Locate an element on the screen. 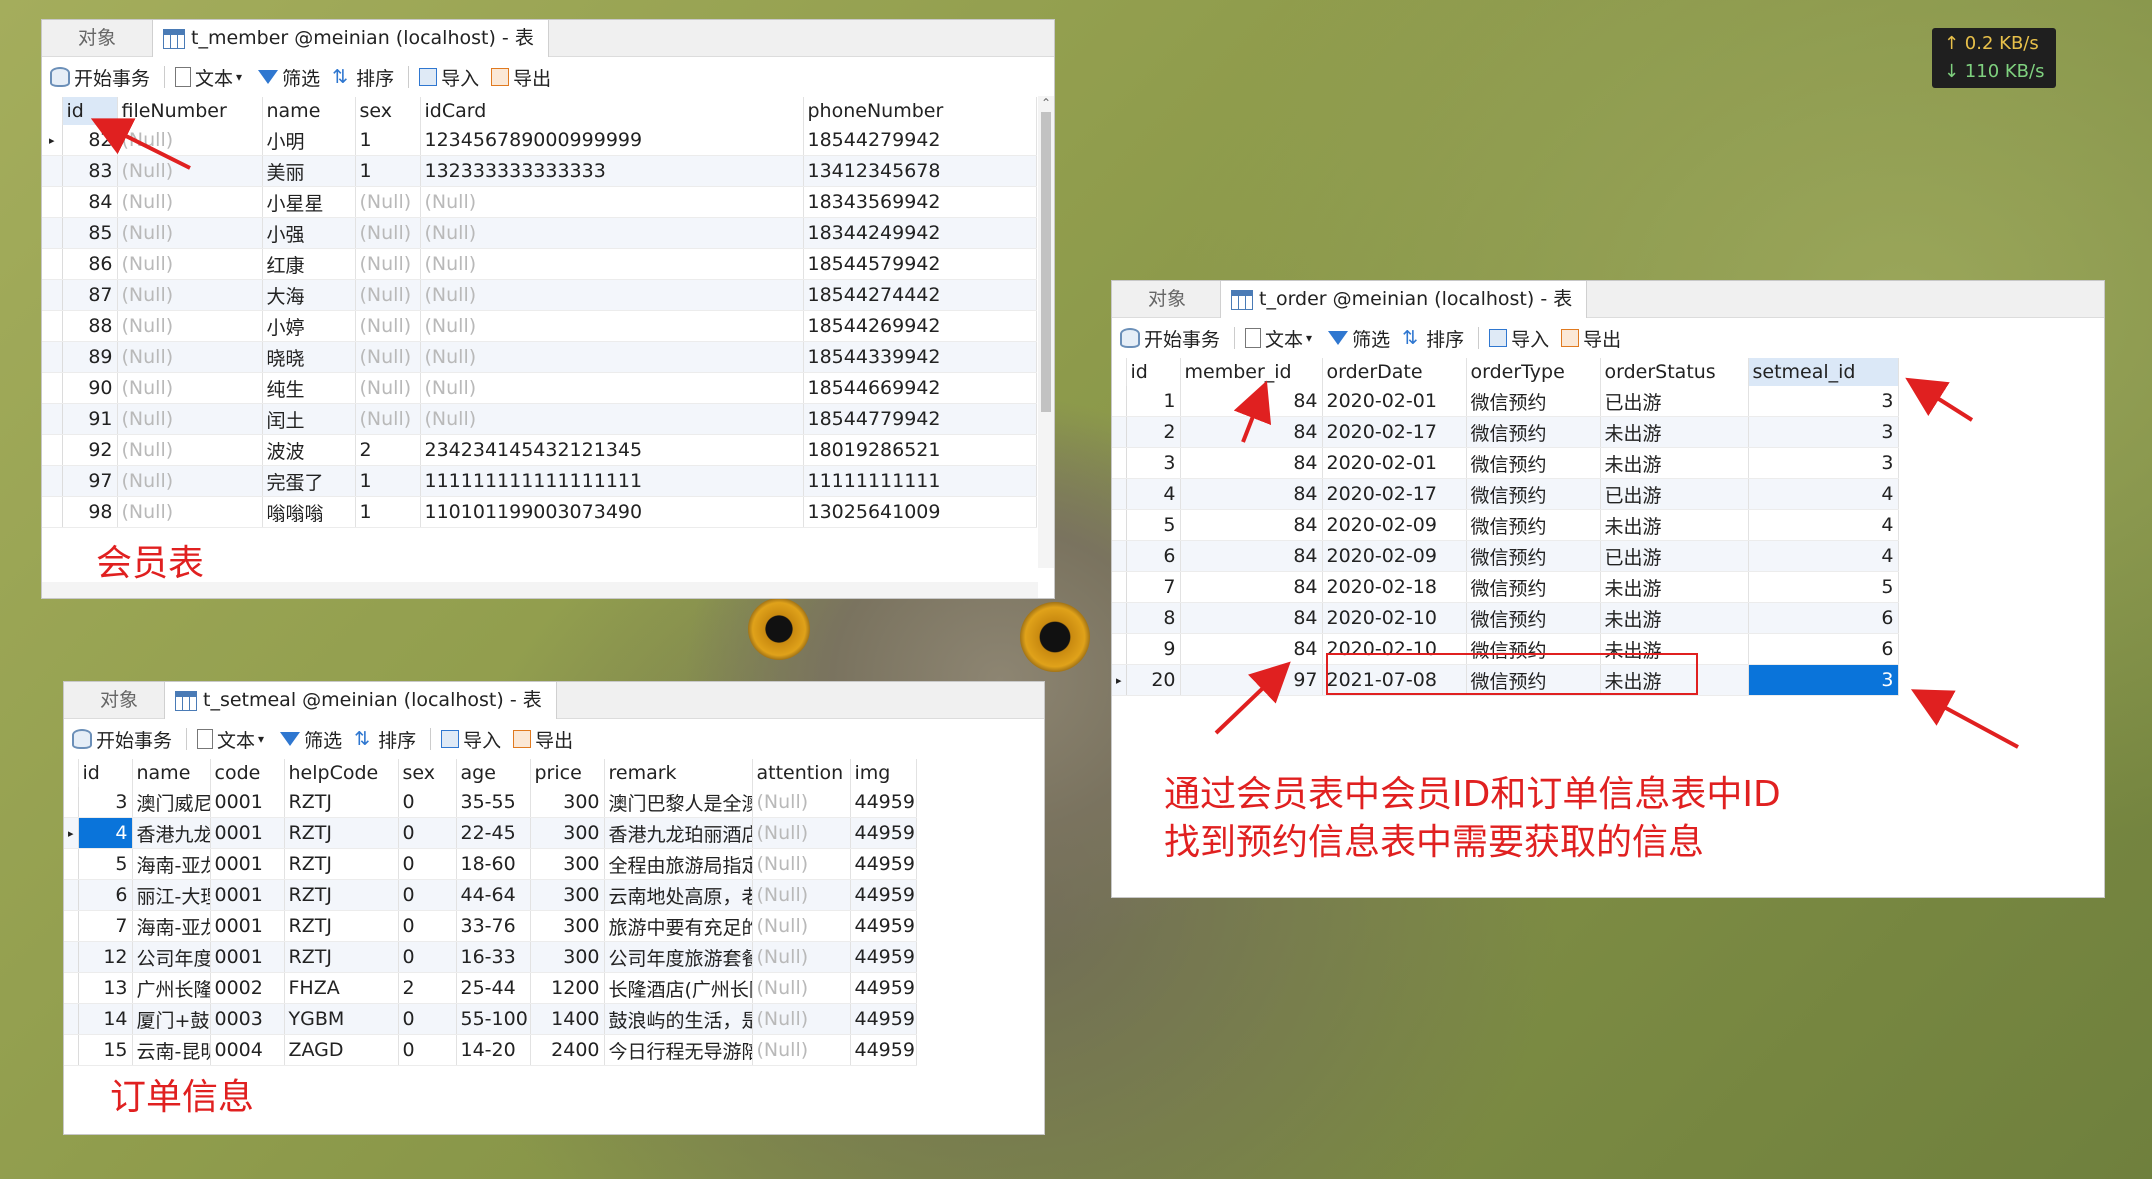  arrow-order-member-id is located at coordinates (1252, 411).